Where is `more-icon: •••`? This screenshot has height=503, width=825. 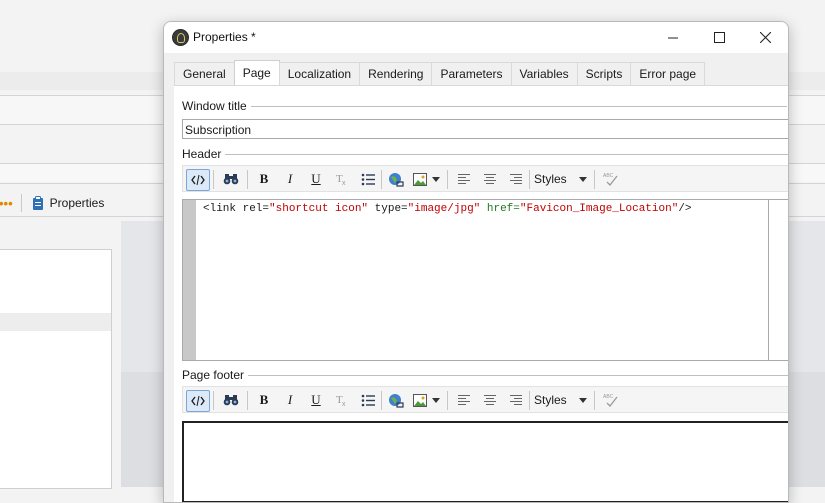 more-icon: ••• is located at coordinates (6, 203).